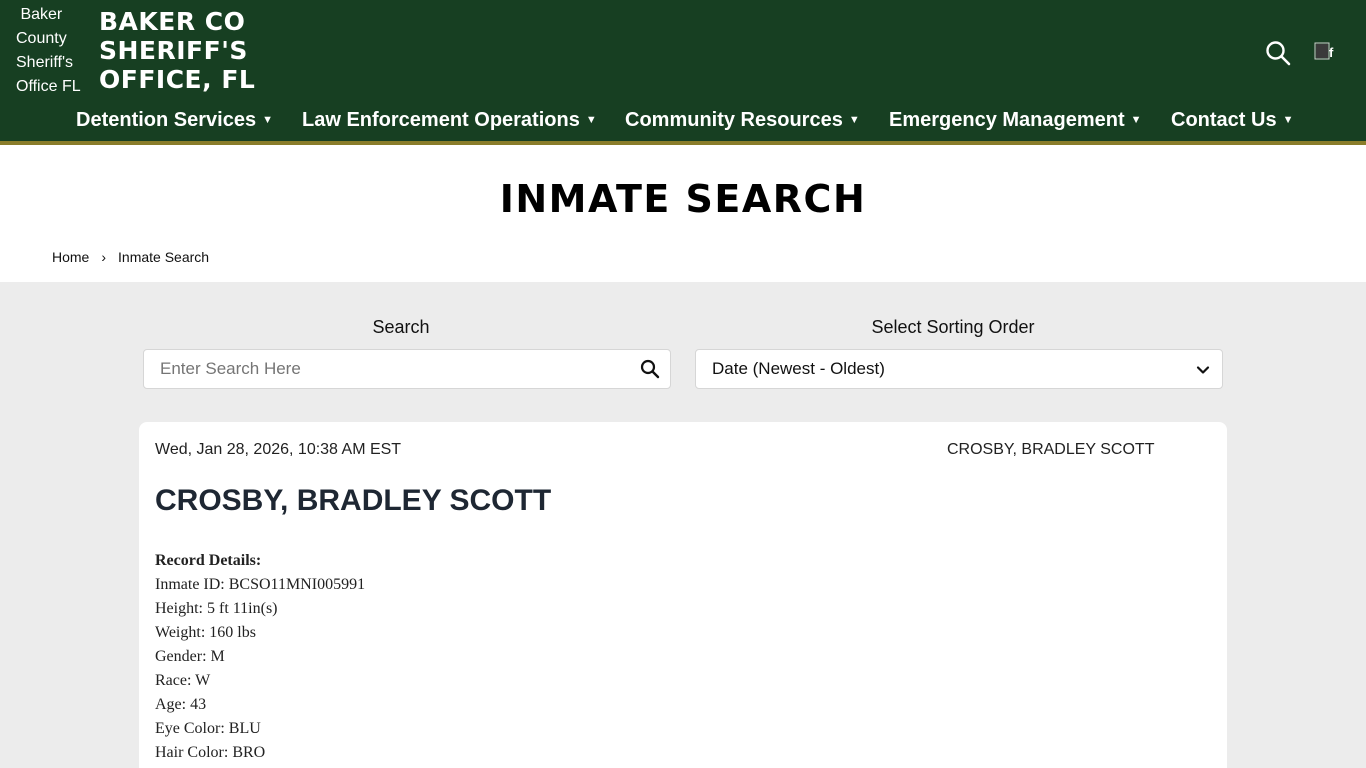 This screenshot has height=768, width=1366. I want to click on breadcrumb-home-link: Home, so click(70, 257).